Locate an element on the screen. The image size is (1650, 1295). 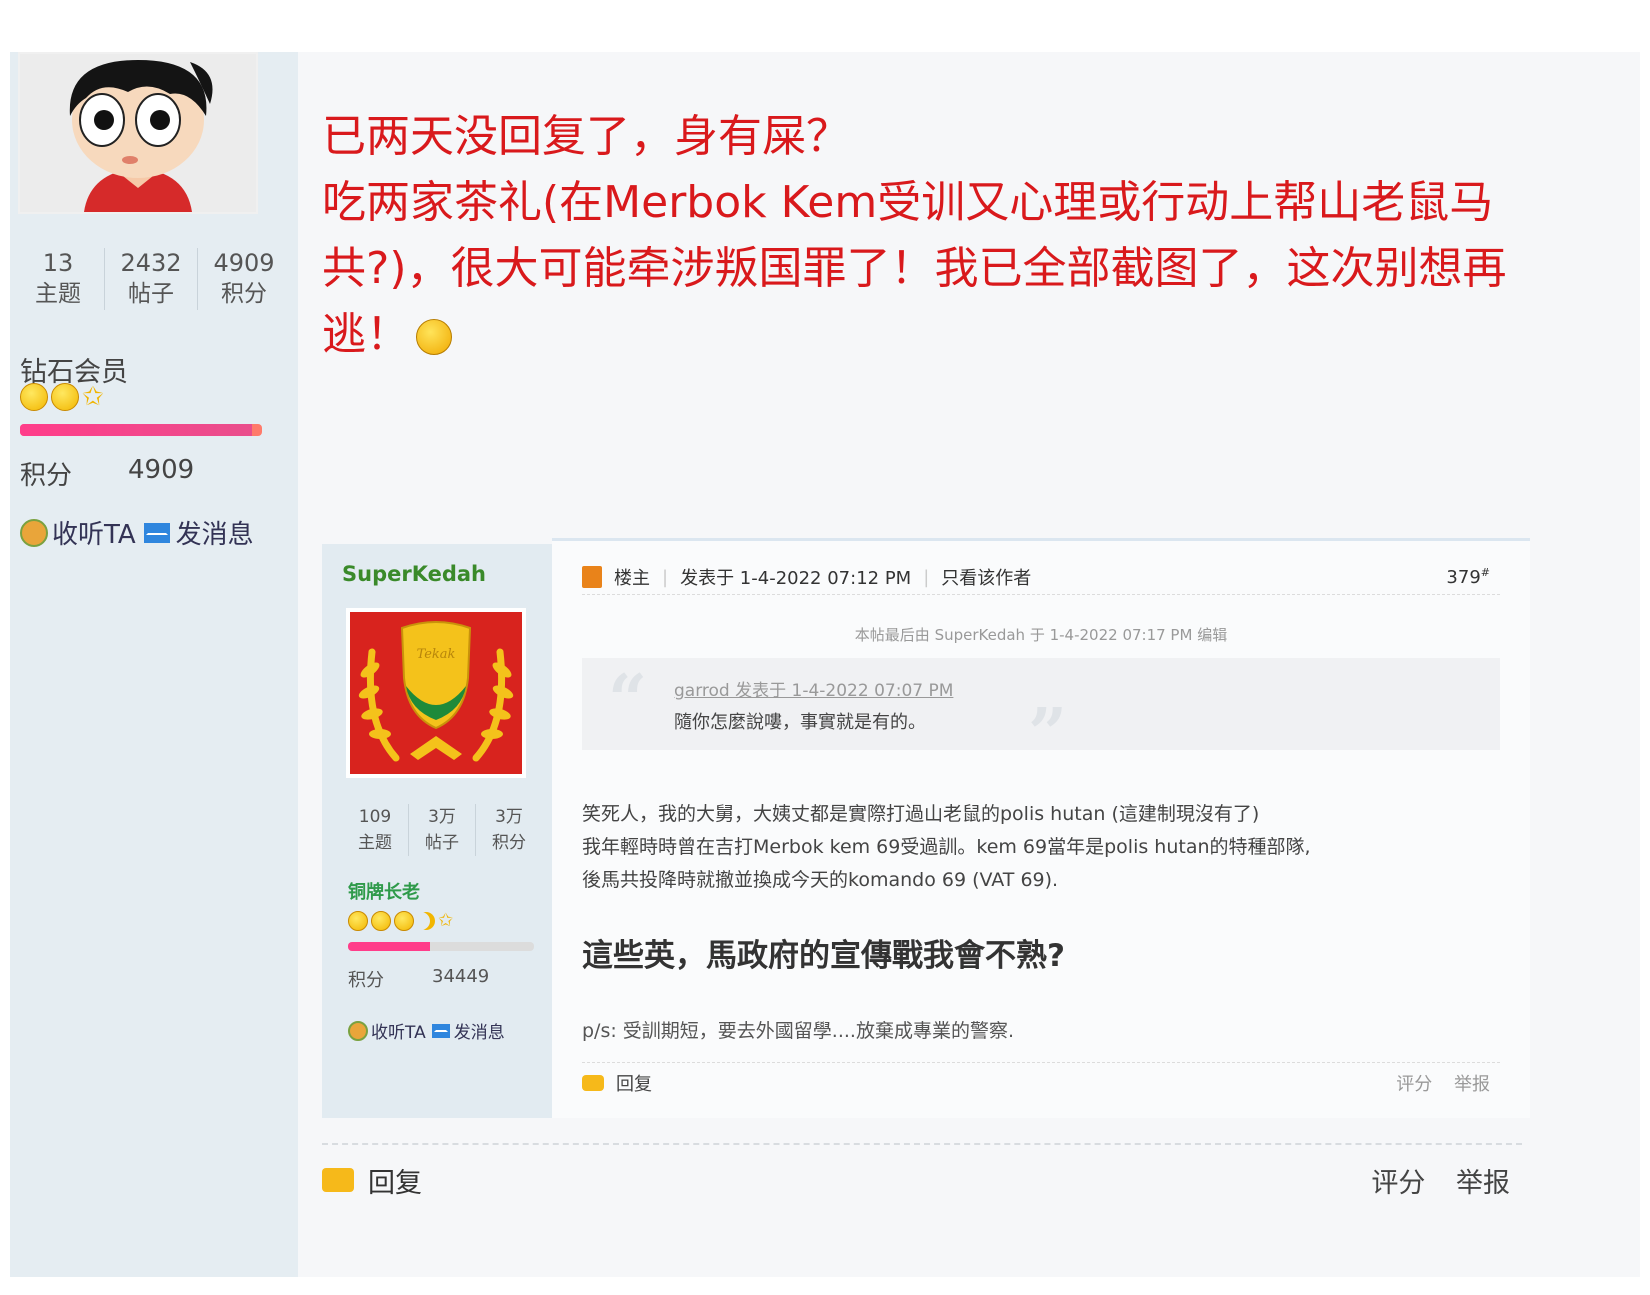
post-date: 发表于 1-4-2022 07:12 PM is located at coordinates (796, 578).